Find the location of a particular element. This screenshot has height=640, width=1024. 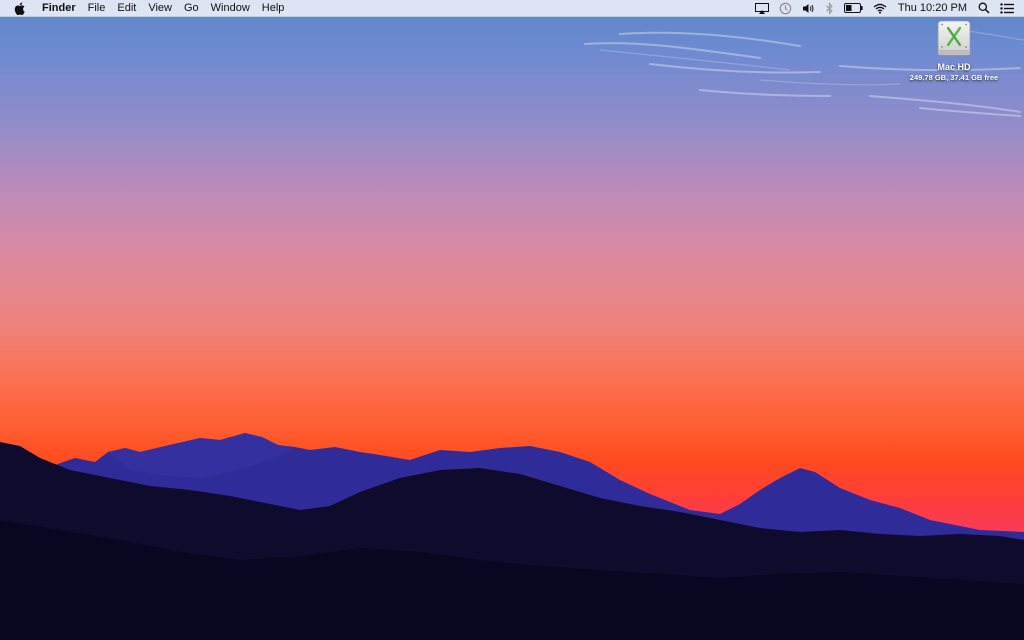

battery-icon is located at coordinates (853, 8).